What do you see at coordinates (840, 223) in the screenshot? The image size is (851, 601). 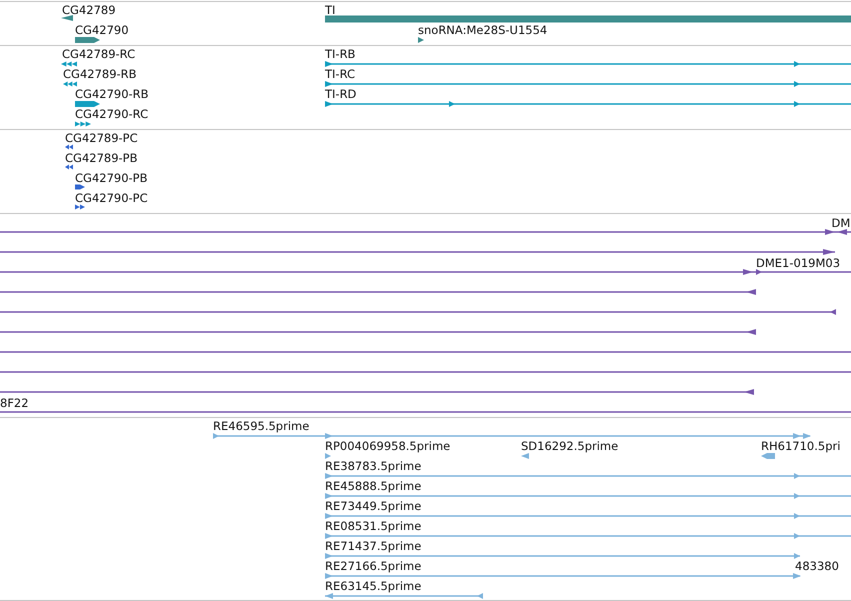 I see `feature-label: DM` at bounding box center [840, 223].